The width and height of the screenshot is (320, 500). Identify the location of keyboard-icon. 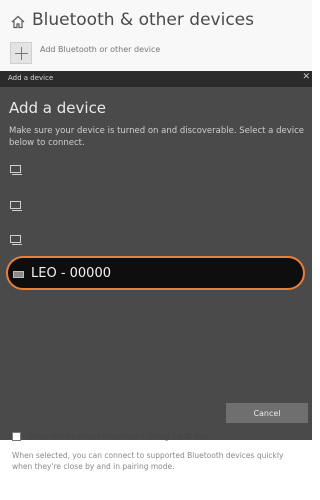
(18, 274).